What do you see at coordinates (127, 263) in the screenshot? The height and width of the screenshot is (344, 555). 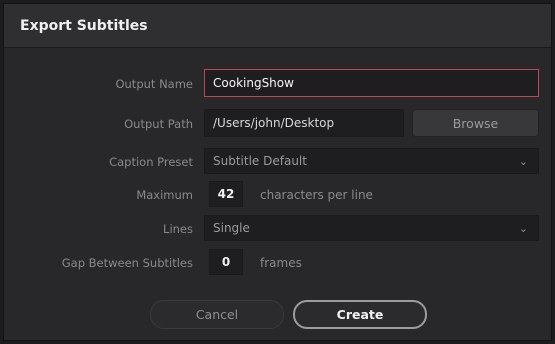 I see `gap-label: Gap Between Subtitles` at bounding box center [127, 263].